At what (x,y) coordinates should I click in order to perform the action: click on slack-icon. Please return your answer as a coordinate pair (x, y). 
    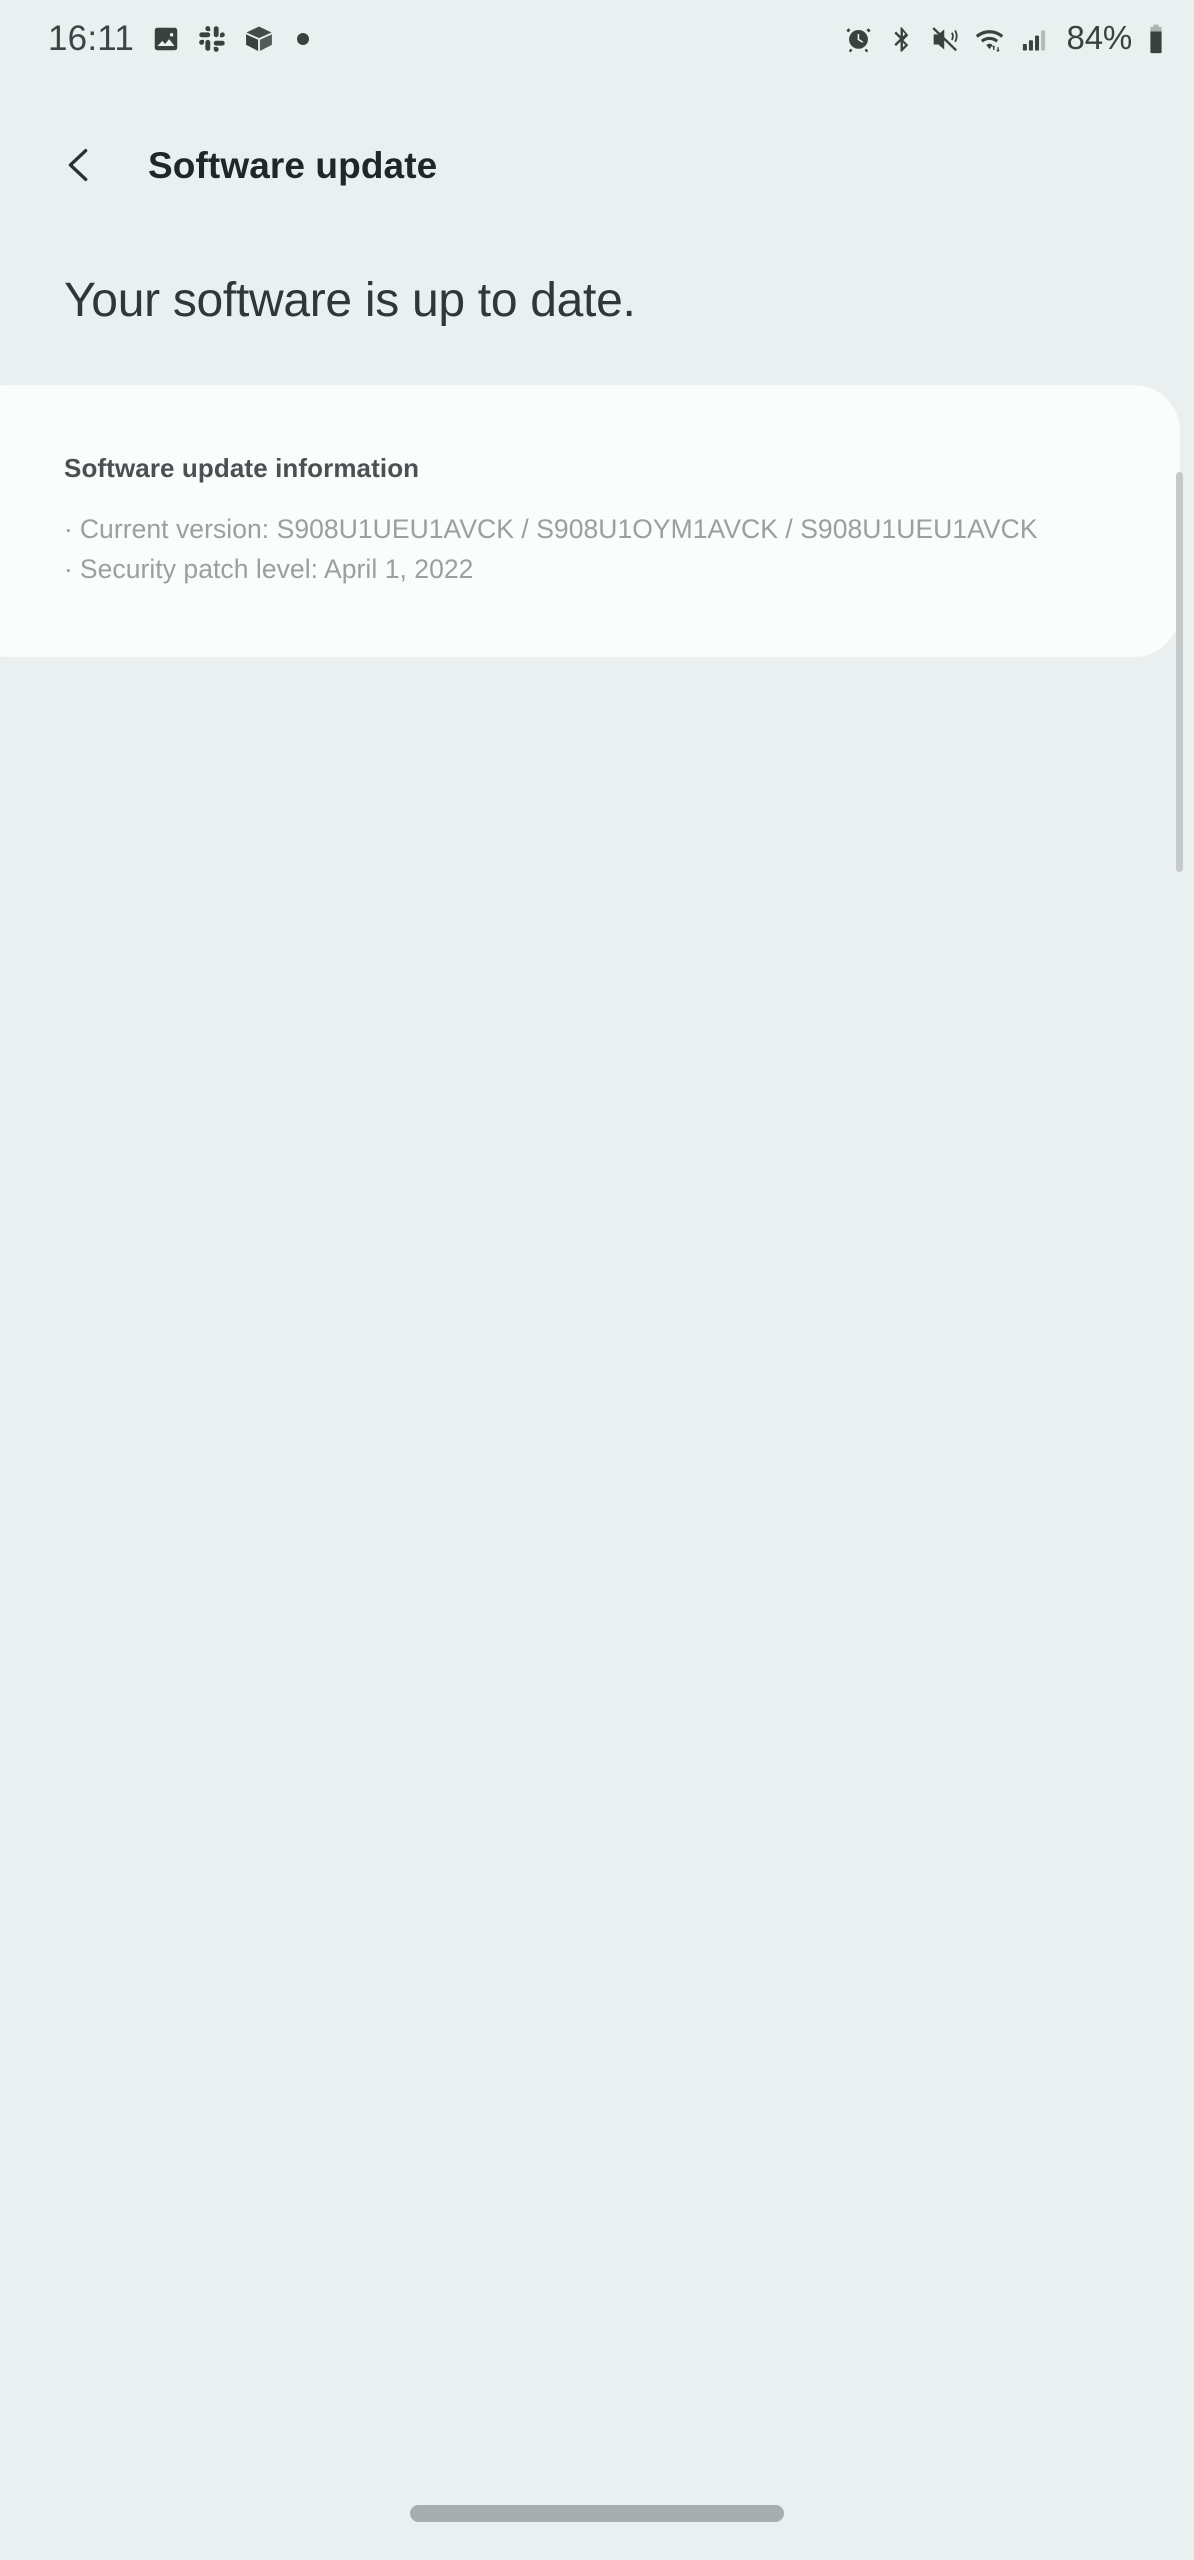
    Looking at the image, I should click on (212, 39).